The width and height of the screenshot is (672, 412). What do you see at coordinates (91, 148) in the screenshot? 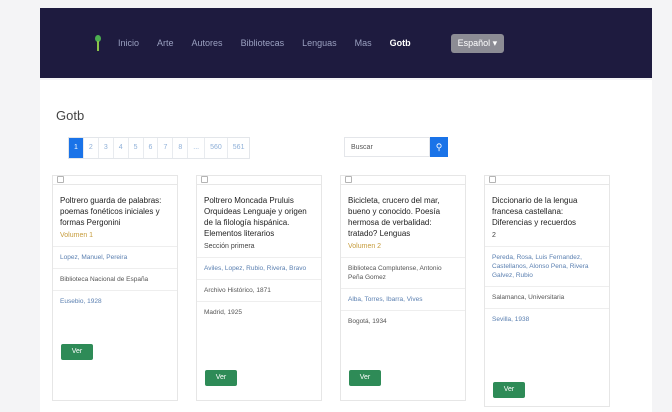
I see `page-item-2: 2` at bounding box center [91, 148].